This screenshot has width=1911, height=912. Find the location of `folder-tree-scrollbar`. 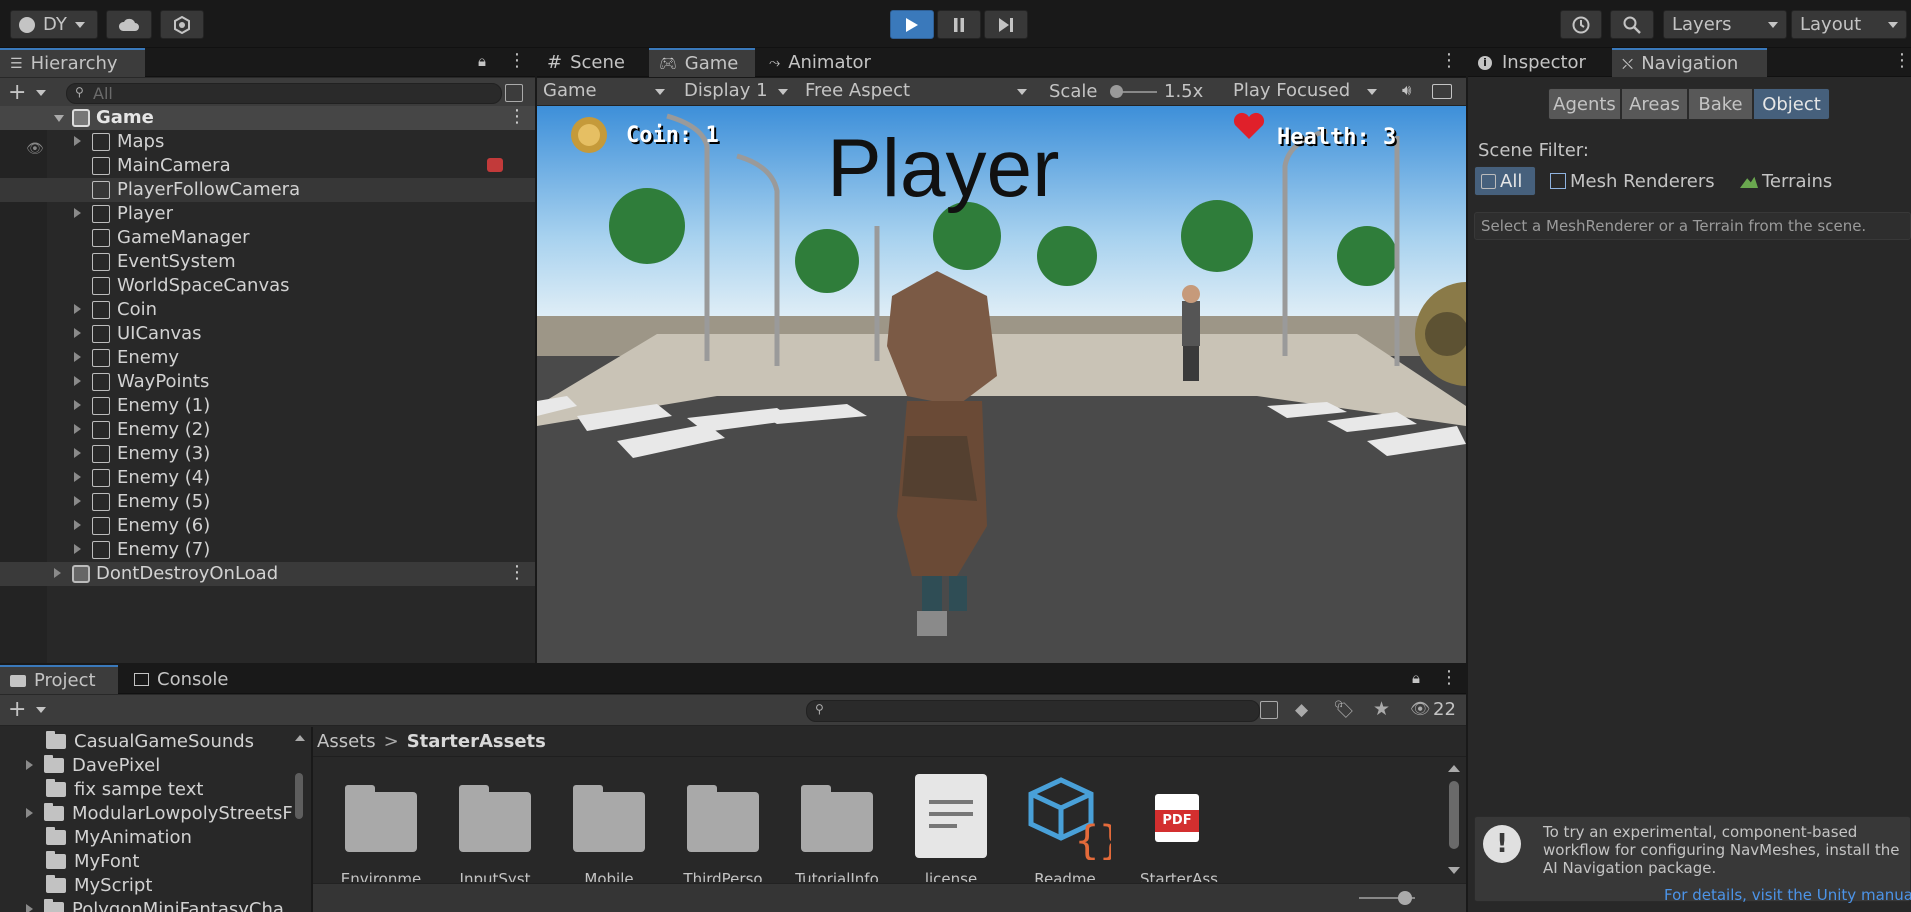

folder-tree-scrollbar is located at coordinates (299, 822).